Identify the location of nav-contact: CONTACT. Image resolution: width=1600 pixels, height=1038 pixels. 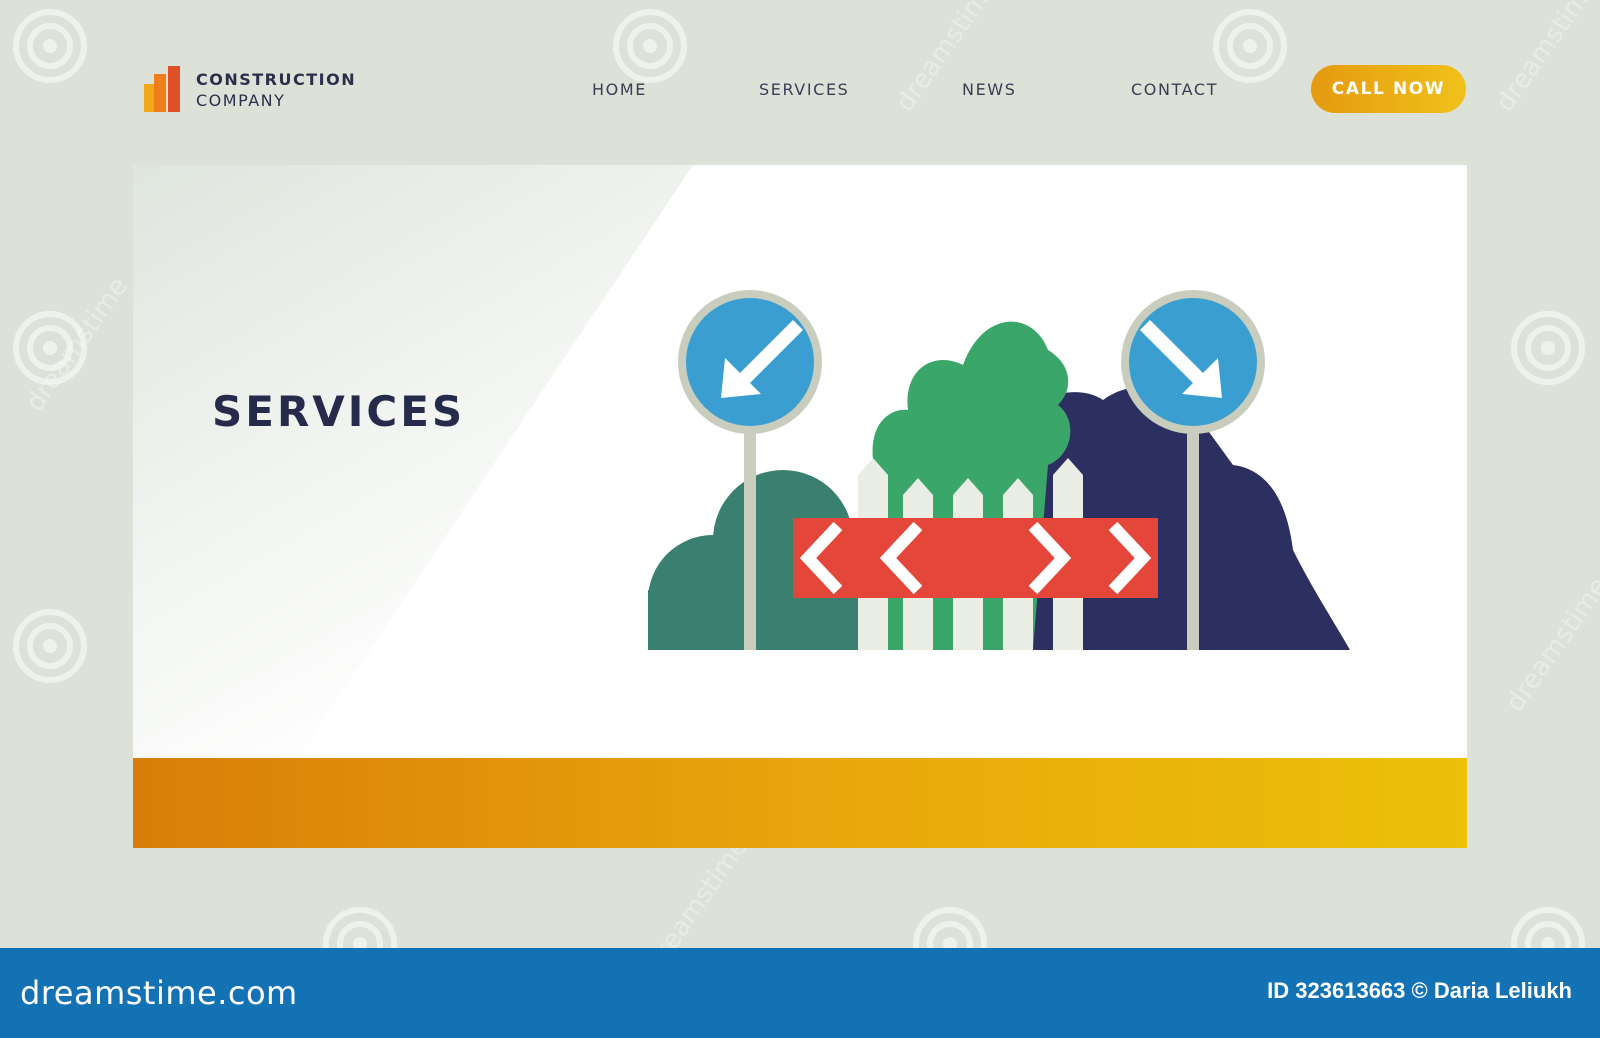
(1174, 89).